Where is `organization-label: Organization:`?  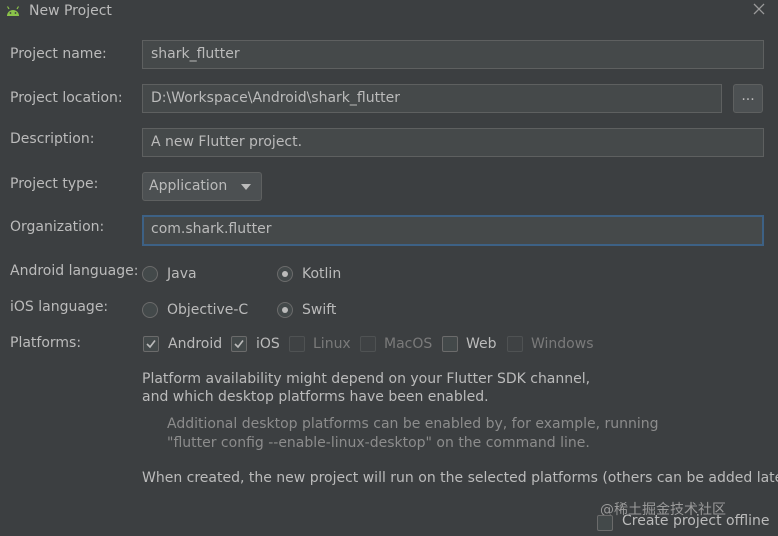 organization-label: Organization: is located at coordinates (57, 227).